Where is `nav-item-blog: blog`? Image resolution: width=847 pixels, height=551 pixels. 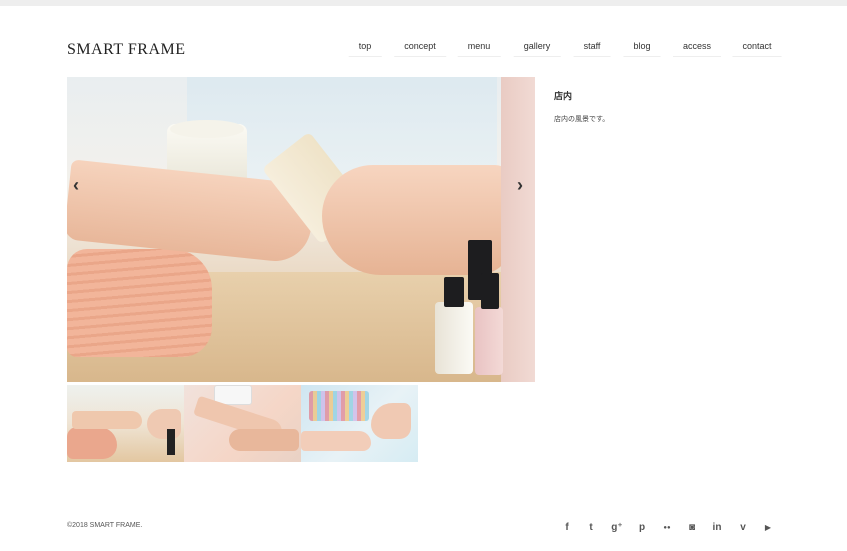 nav-item-blog: blog is located at coordinates (642, 49).